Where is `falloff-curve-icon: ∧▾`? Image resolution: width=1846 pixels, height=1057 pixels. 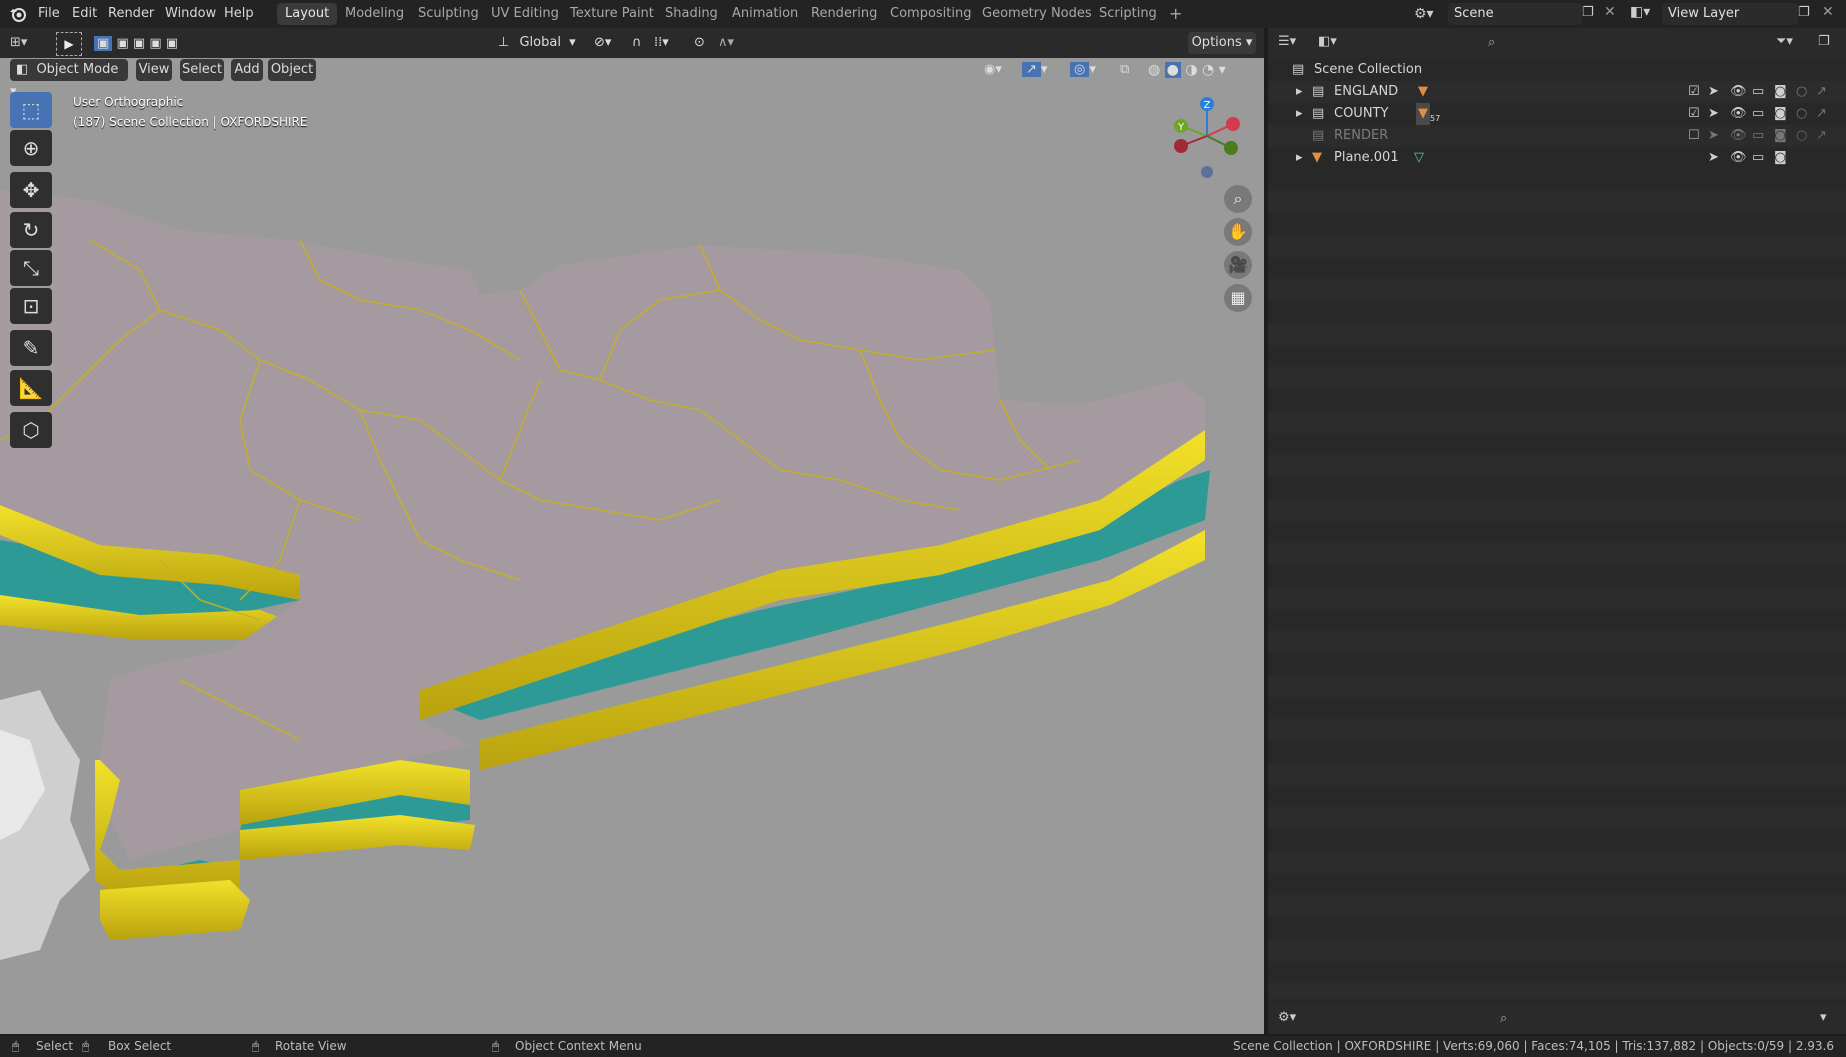 falloff-curve-icon: ∧▾ is located at coordinates (733, 43).